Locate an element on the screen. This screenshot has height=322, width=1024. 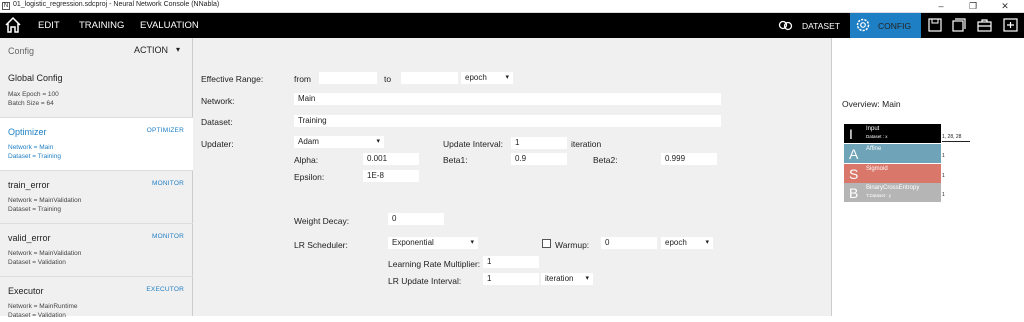
dataset-icon is located at coordinates (786, 25).